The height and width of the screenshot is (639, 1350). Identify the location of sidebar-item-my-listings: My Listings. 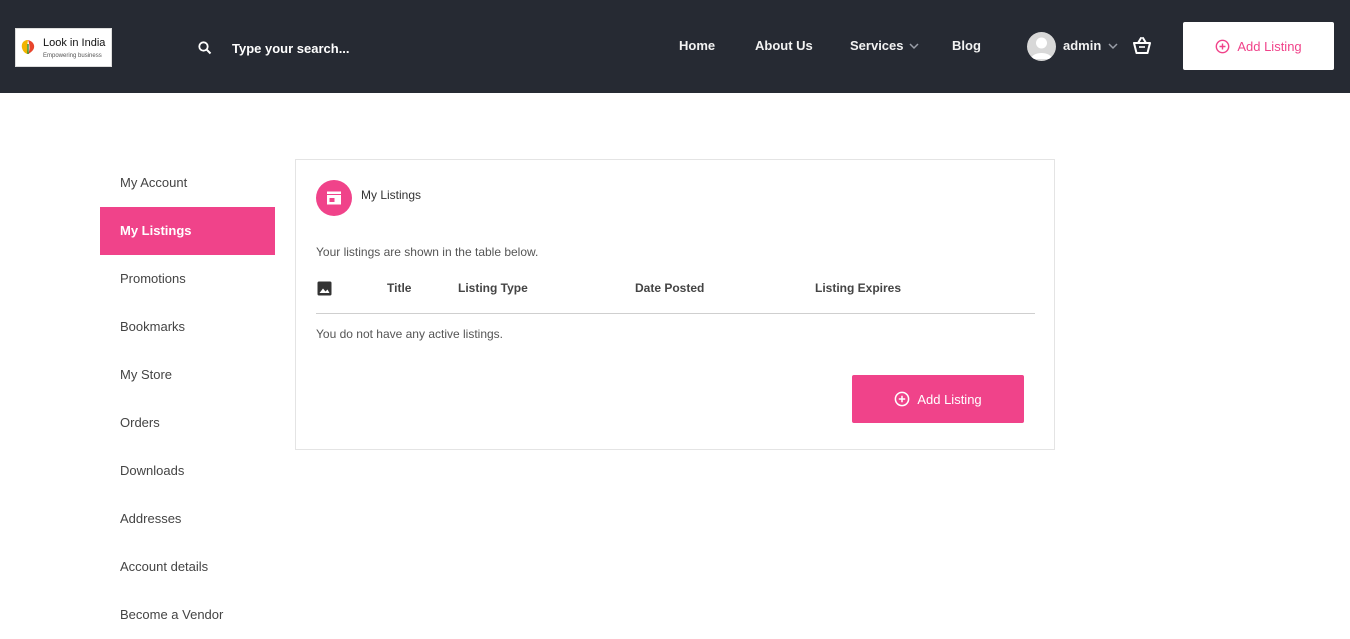
(187, 231).